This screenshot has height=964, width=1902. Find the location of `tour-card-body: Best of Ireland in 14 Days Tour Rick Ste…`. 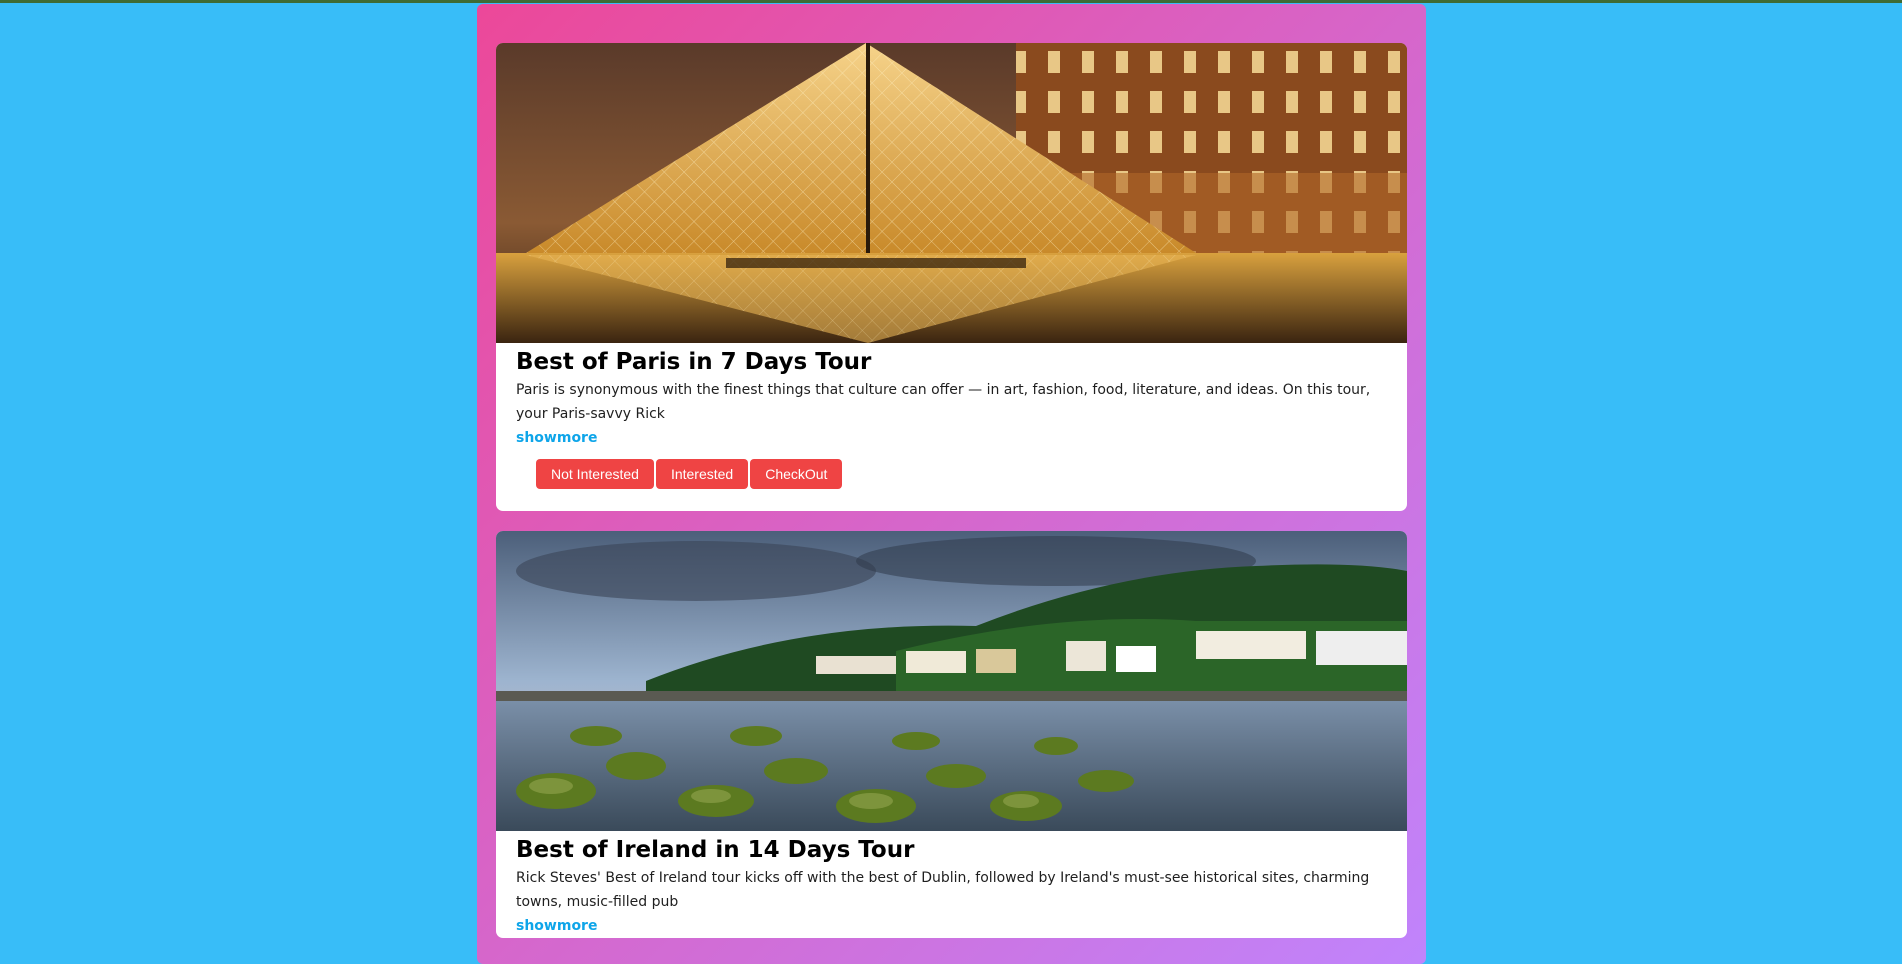

tour-card-body: Best of Ireland in 14 Days Tour Rick Ste… is located at coordinates (951, 884).